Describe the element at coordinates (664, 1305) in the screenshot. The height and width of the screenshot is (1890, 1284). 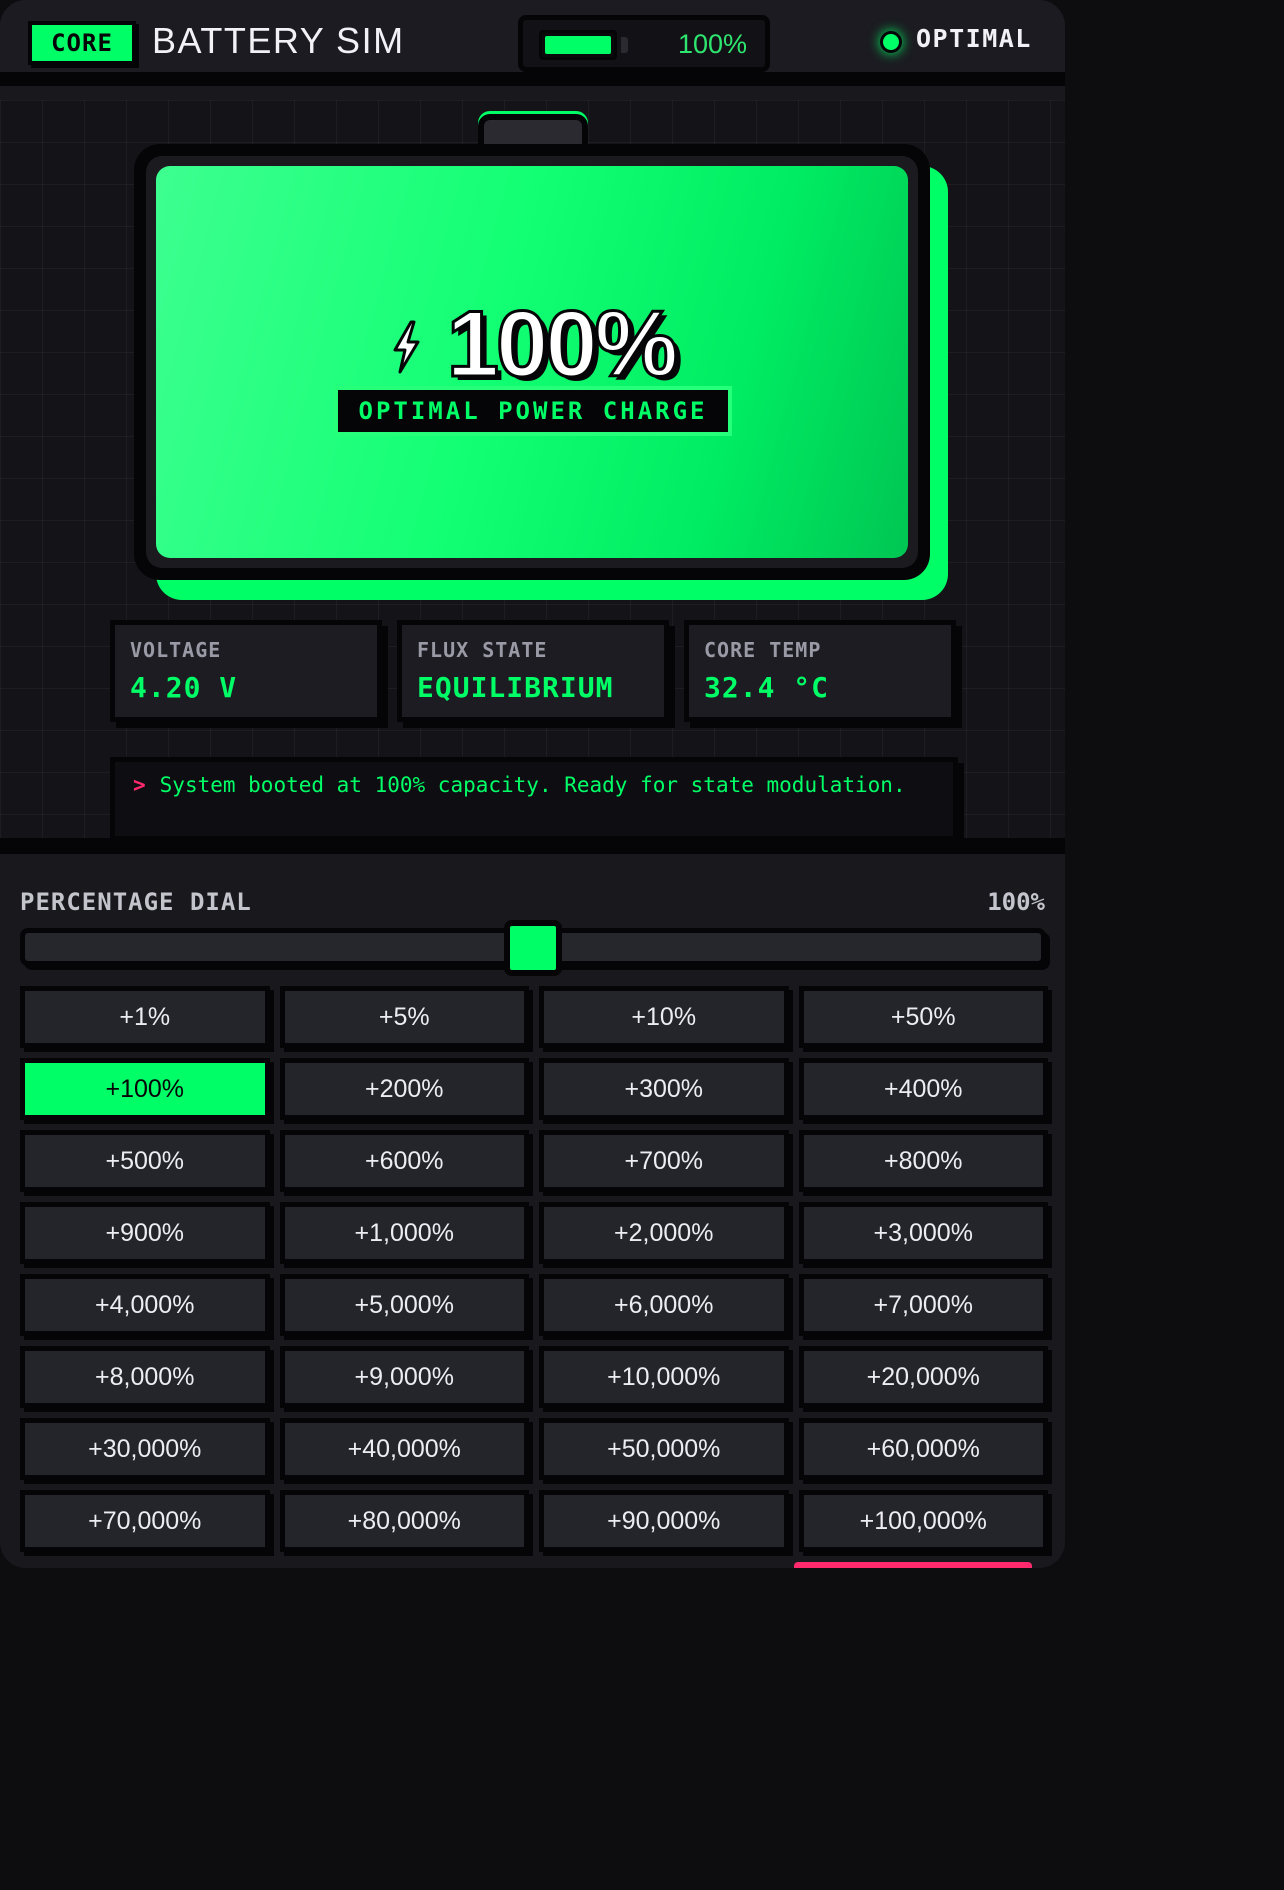
I see `increment-button: +6,000%` at that location.